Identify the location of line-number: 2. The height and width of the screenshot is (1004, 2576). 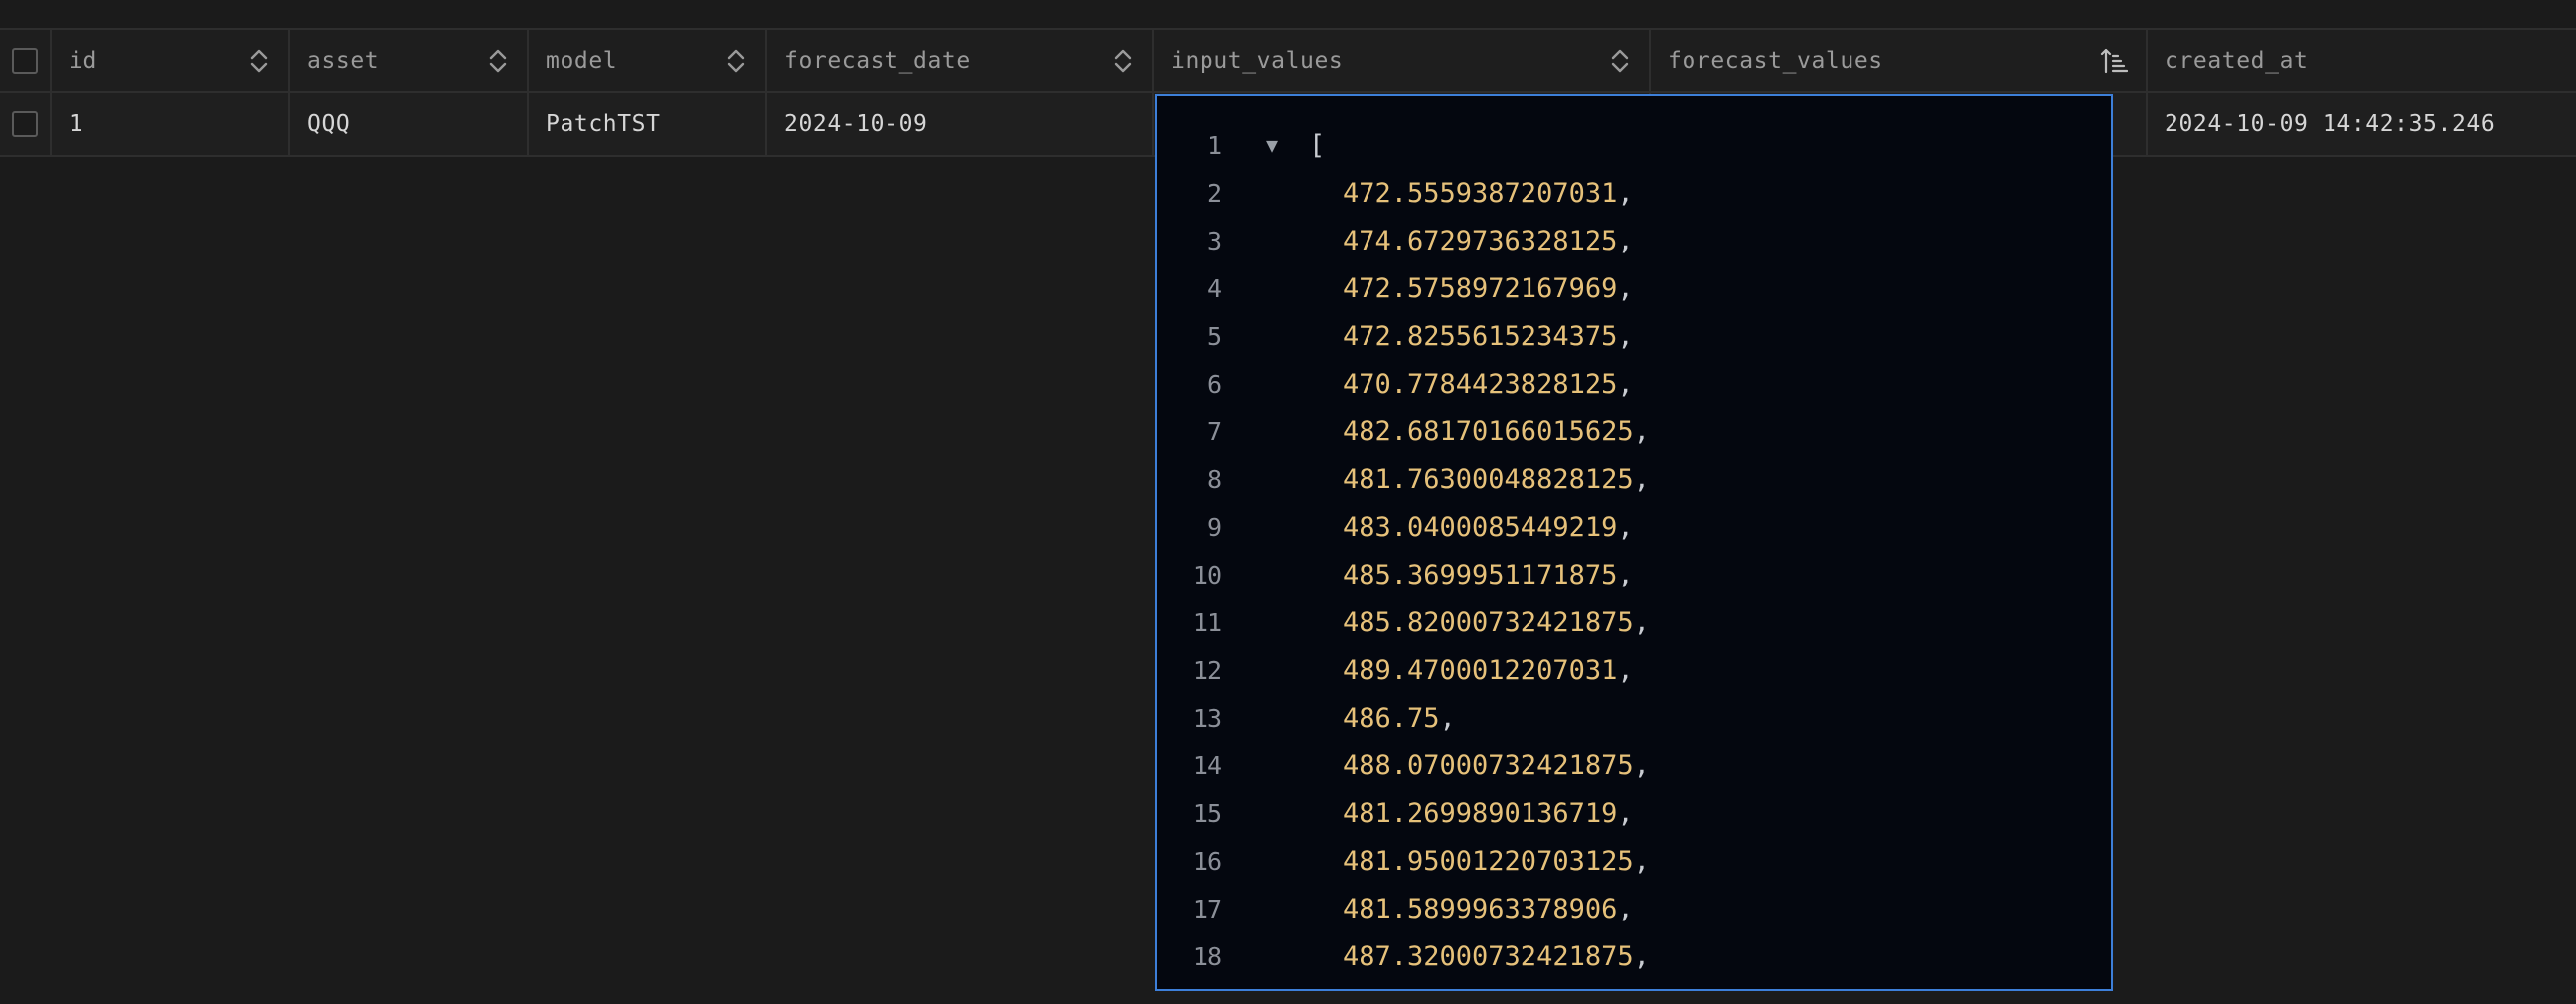
(1214, 193).